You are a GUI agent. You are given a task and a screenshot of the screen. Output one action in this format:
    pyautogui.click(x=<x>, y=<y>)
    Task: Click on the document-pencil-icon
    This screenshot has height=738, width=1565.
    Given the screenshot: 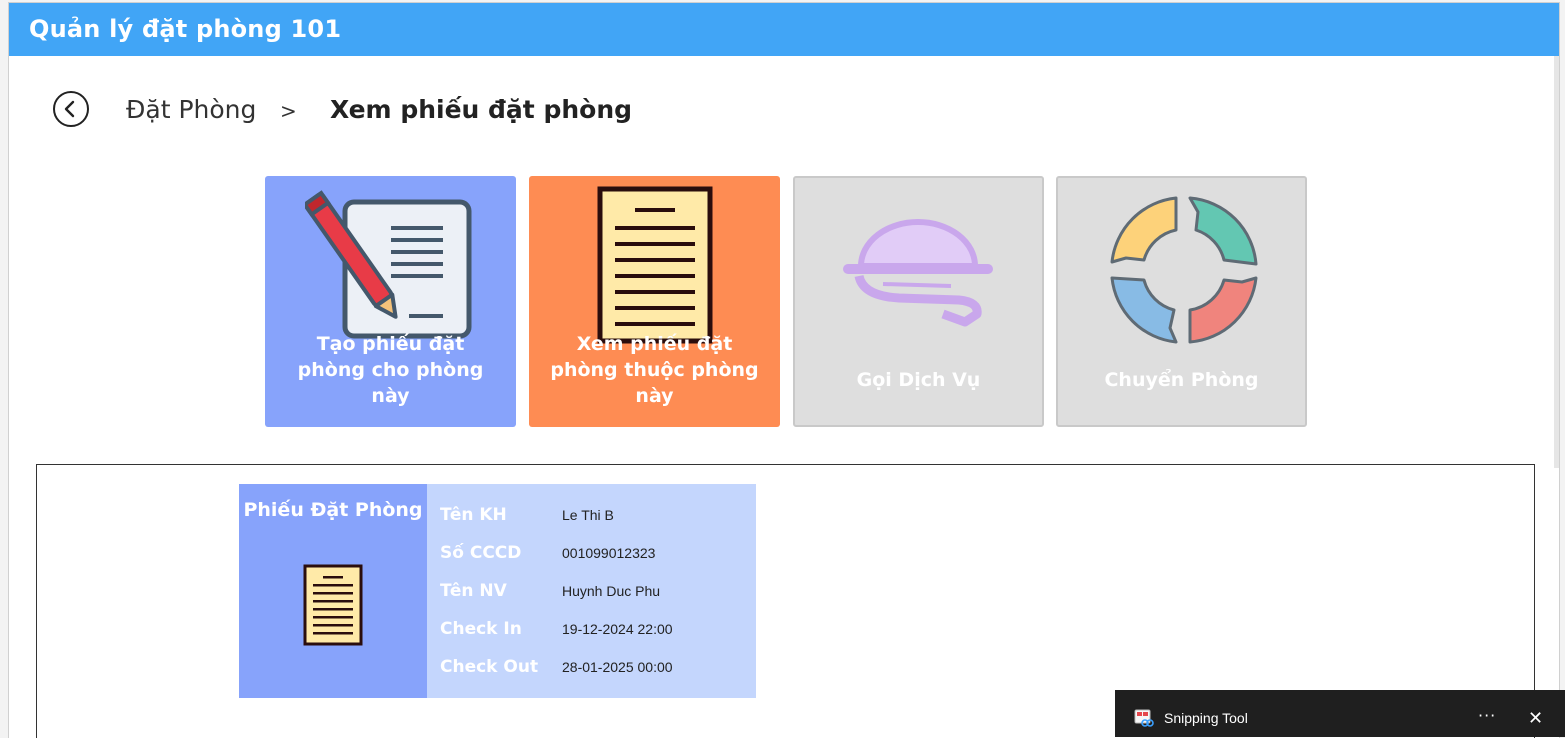 What is the action you would take?
    pyautogui.click(x=388, y=264)
    